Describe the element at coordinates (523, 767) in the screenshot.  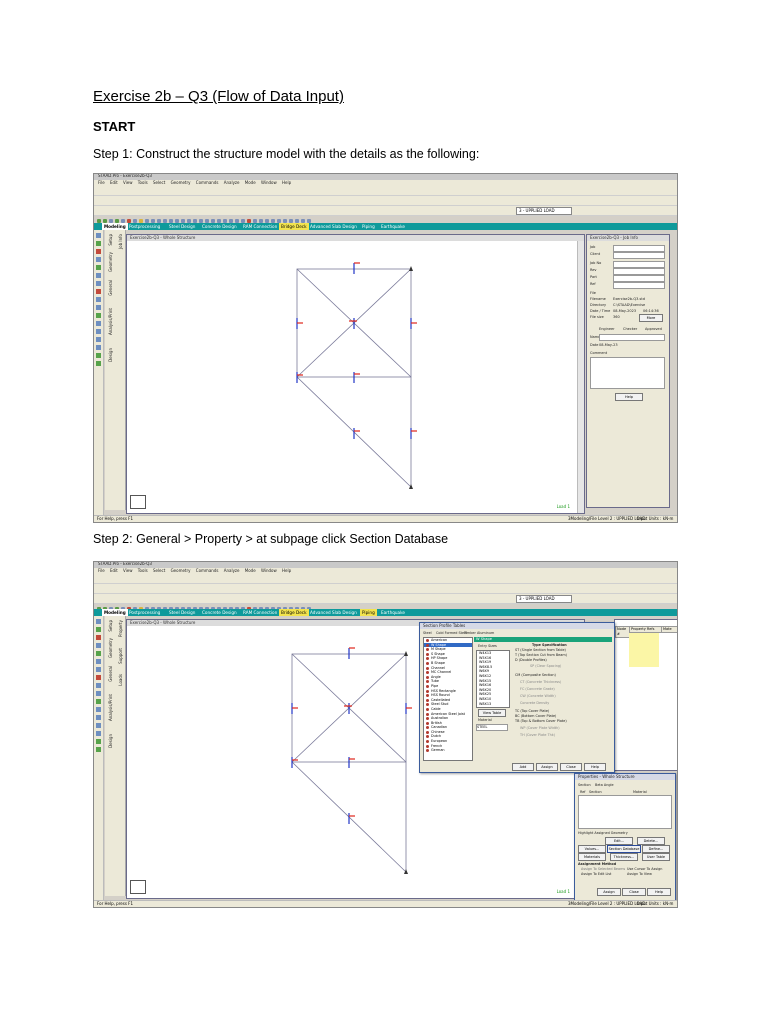
I see `add-button: Add` at that location.